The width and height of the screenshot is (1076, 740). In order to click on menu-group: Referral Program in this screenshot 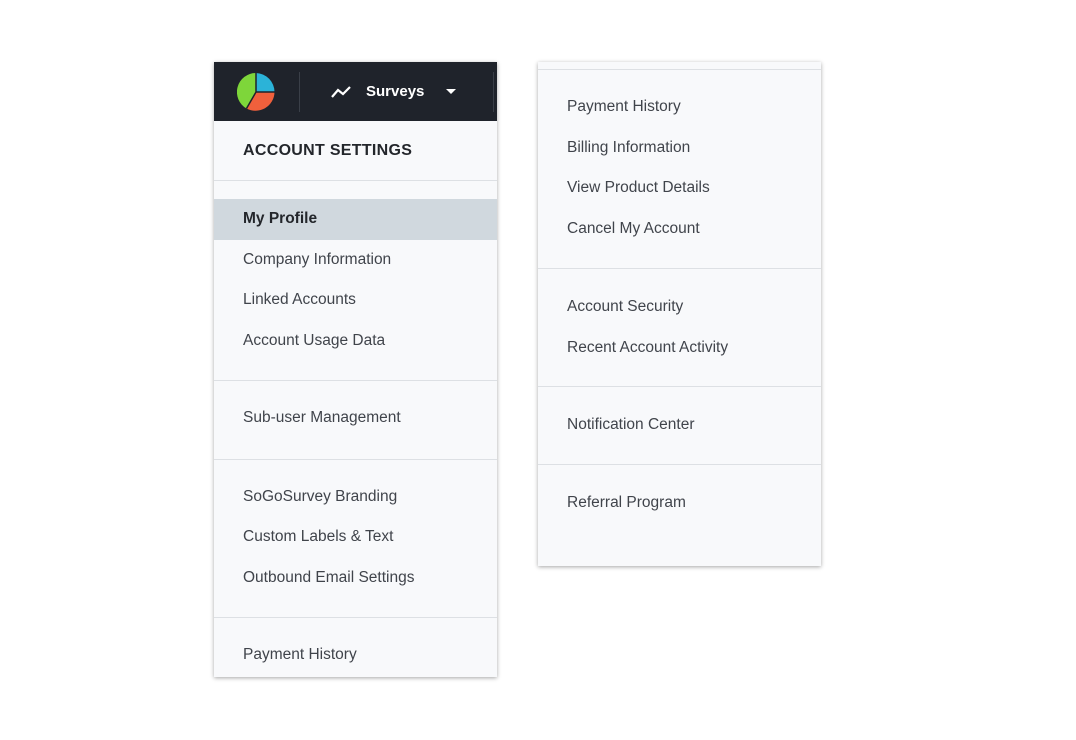, I will do `click(679, 494)`.